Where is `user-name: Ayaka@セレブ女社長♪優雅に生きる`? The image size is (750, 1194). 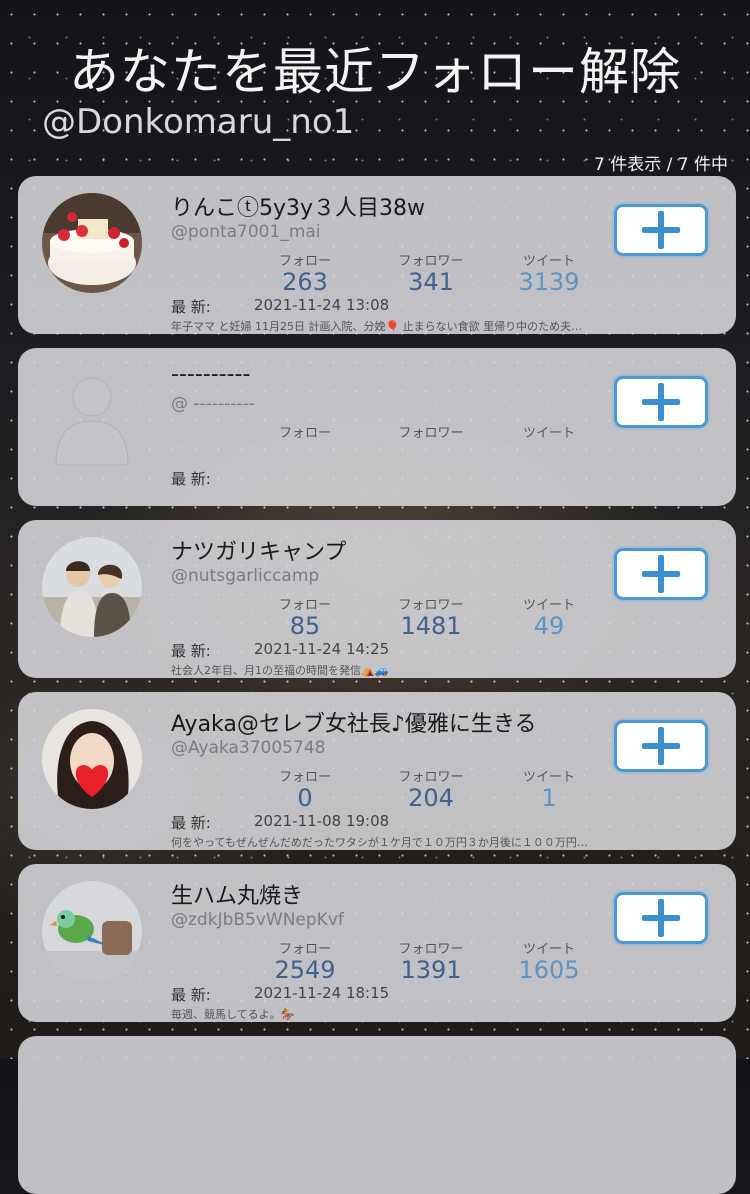 user-name: Ayaka@セレブ女社長♪優雅に生きる is located at coordinates (354, 724).